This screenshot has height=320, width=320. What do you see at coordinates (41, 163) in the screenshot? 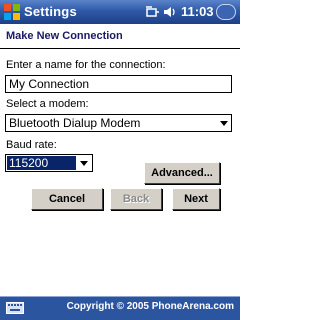
I see `baud-rate-value: 115200` at bounding box center [41, 163].